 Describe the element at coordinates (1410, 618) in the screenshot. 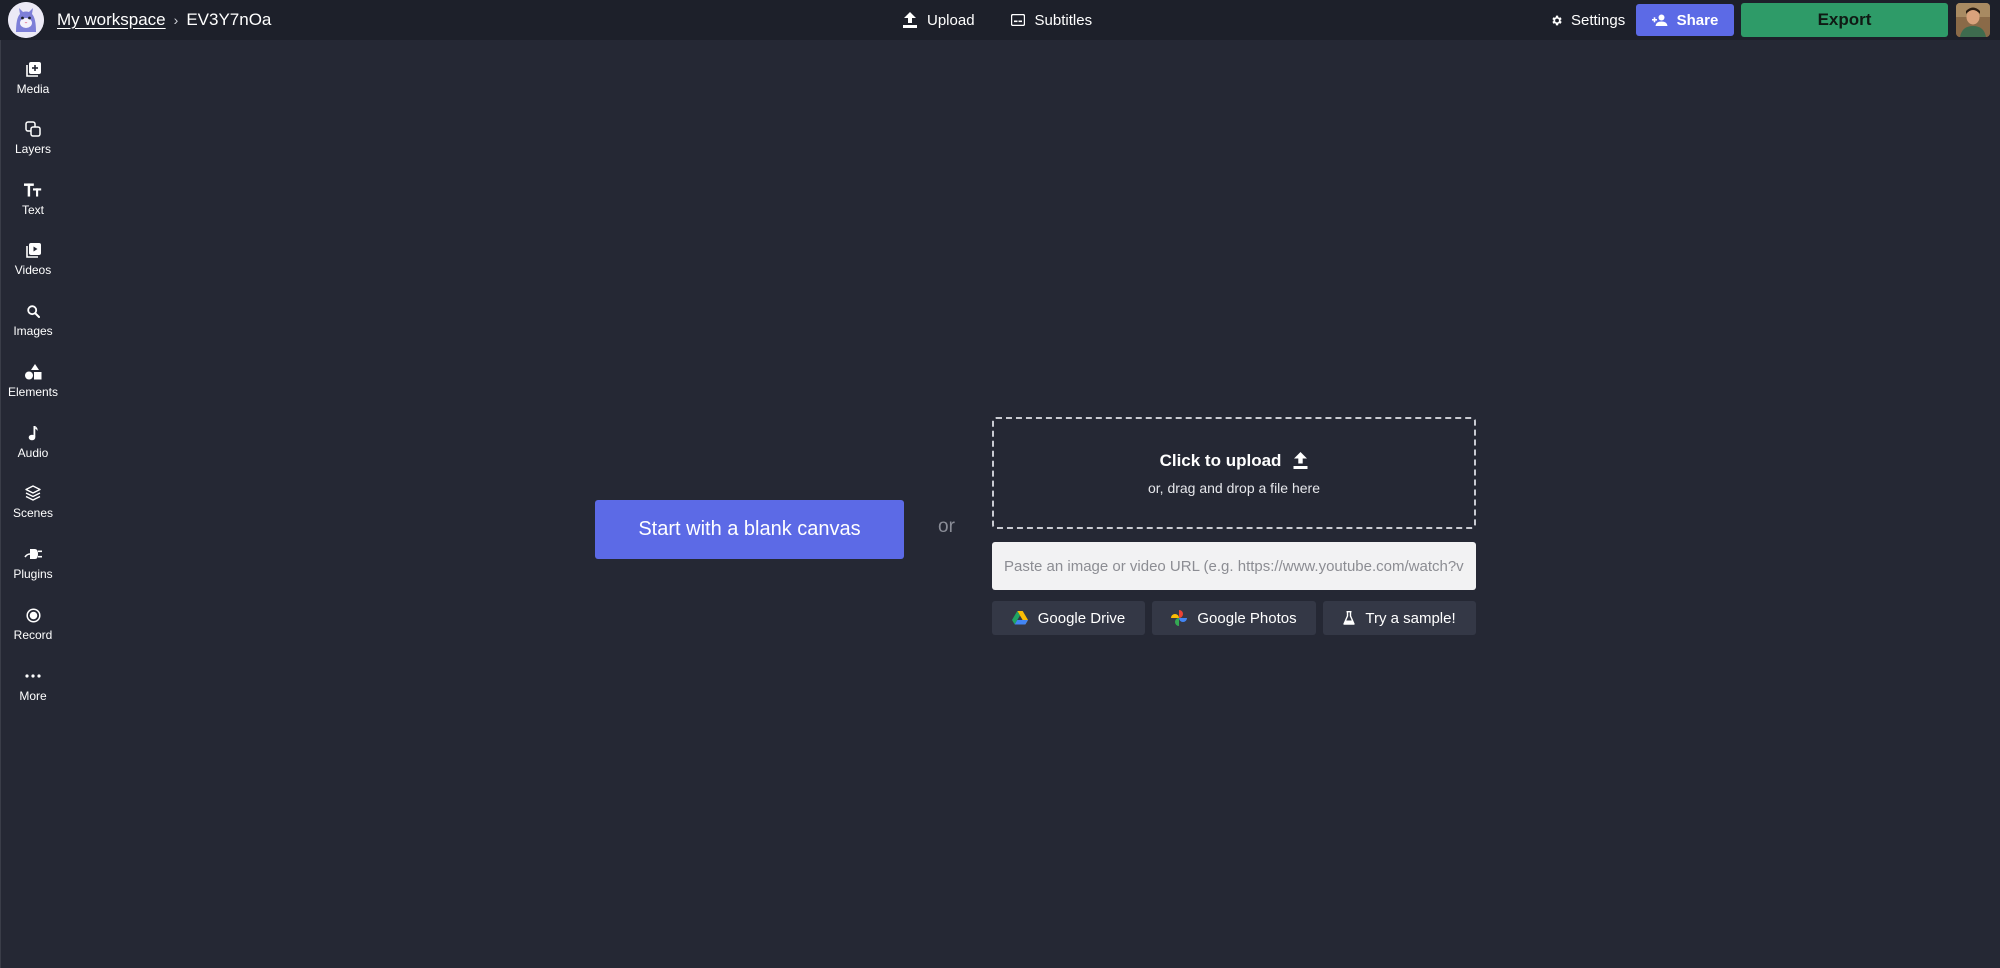

I see `try-sample-label: Try a sample!` at that location.